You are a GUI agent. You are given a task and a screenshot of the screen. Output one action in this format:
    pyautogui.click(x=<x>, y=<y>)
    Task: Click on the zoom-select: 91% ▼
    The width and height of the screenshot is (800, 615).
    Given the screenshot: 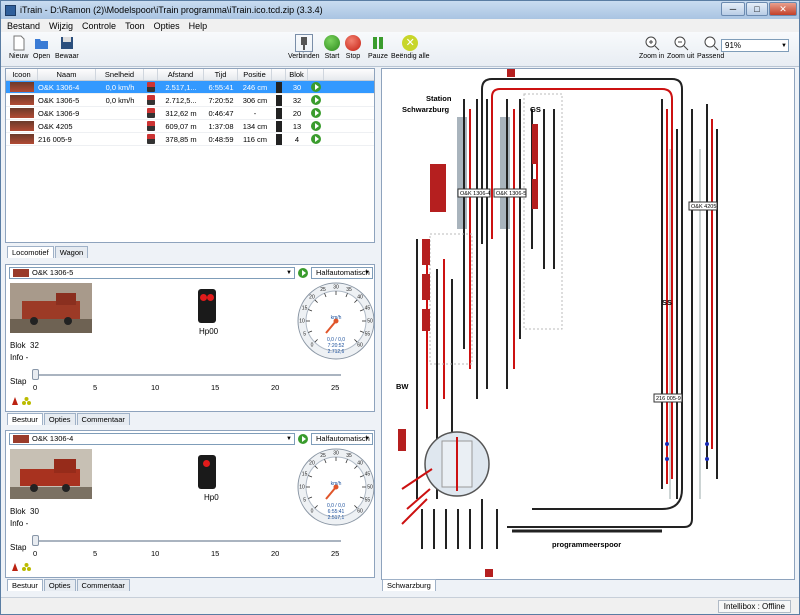 What is the action you would take?
    pyautogui.click(x=755, y=45)
    